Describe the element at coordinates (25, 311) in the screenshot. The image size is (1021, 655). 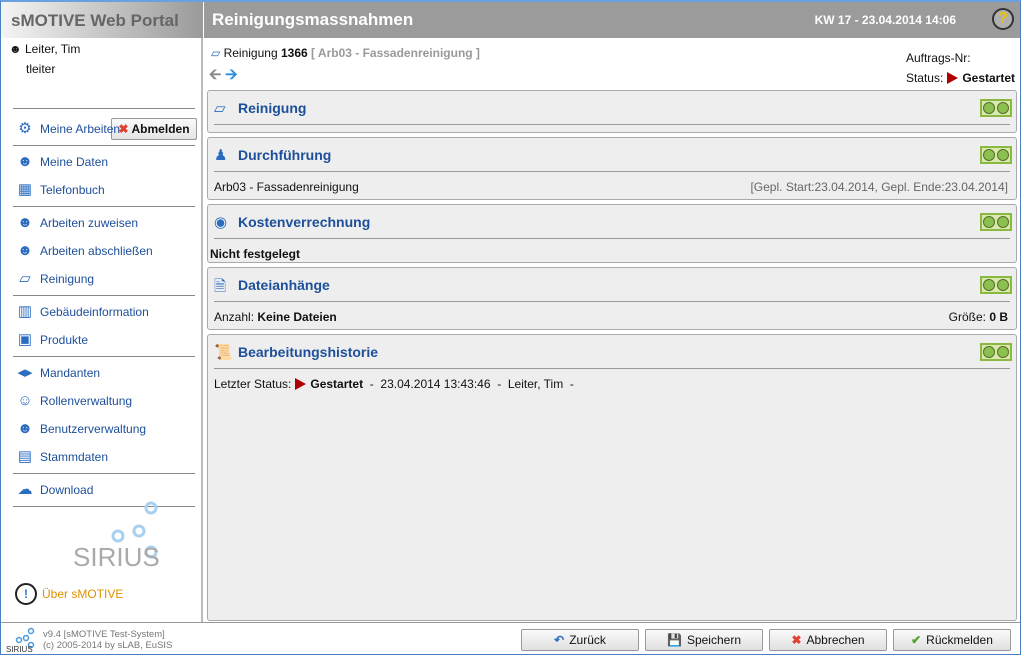
I see `building-icon: ▥` at that location.